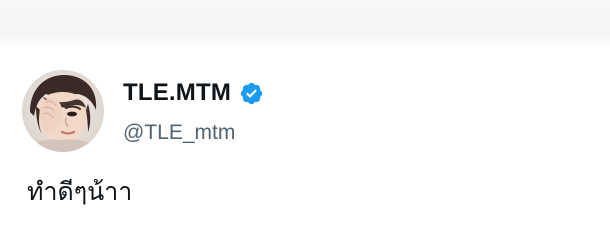 This screenshot has height=244, width=610. I want to click on display-name: TLE.MTM, so click(177, 93).